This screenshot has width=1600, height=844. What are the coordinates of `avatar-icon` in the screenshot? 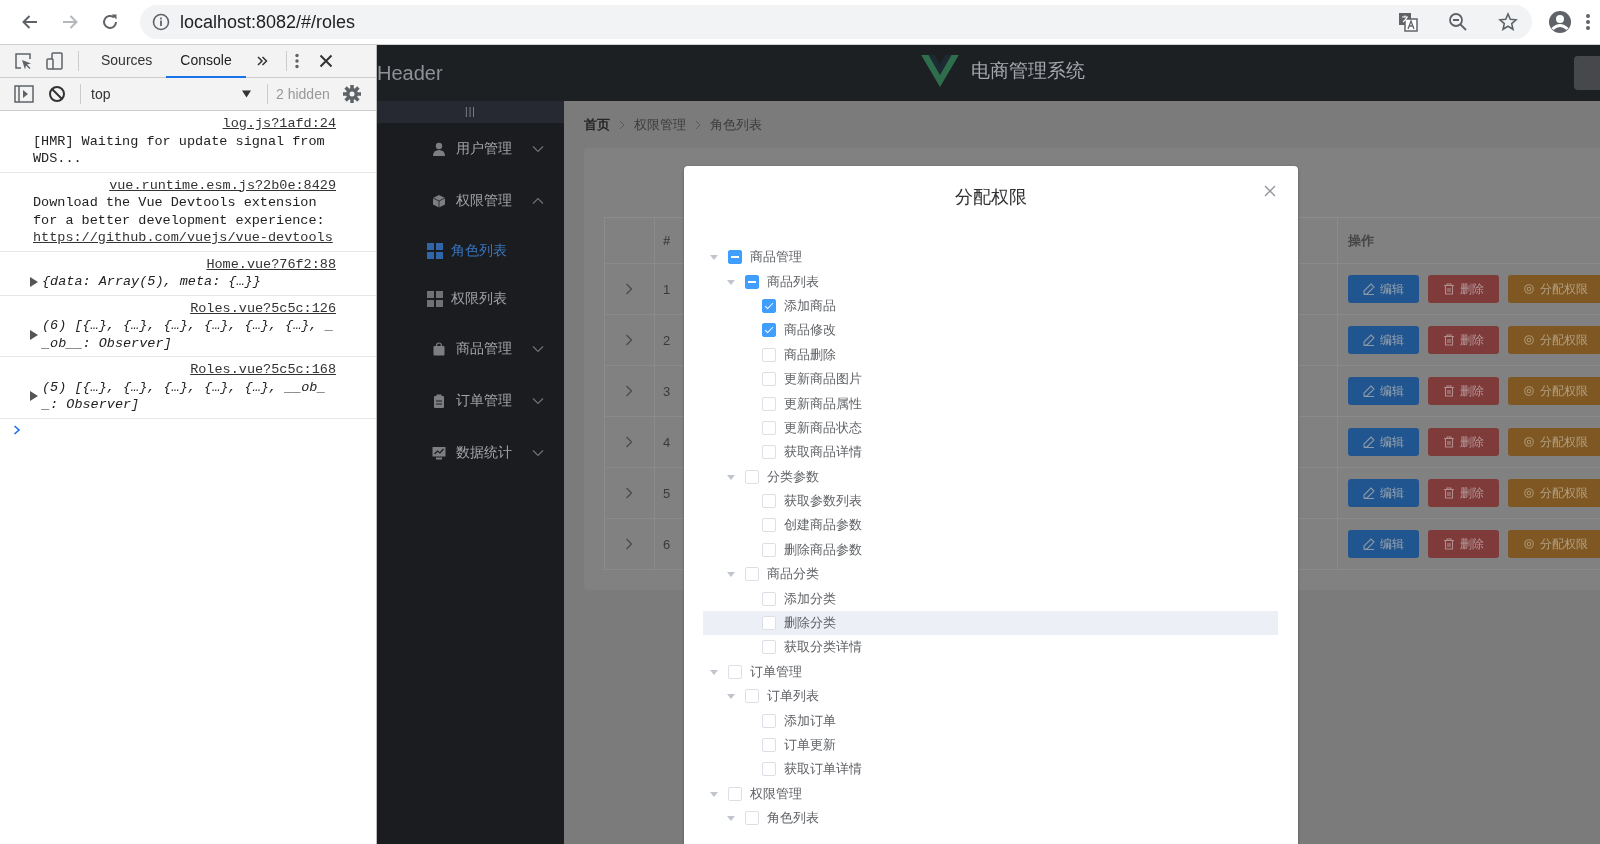 It's located at (1560, 22).